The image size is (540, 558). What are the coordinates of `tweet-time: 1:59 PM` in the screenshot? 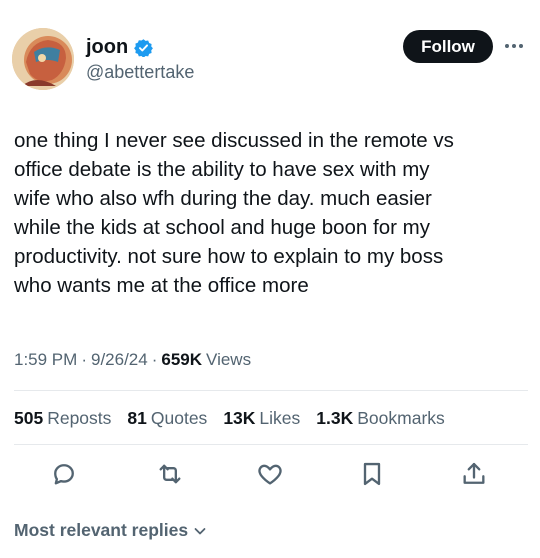 It's located at (45, 360).